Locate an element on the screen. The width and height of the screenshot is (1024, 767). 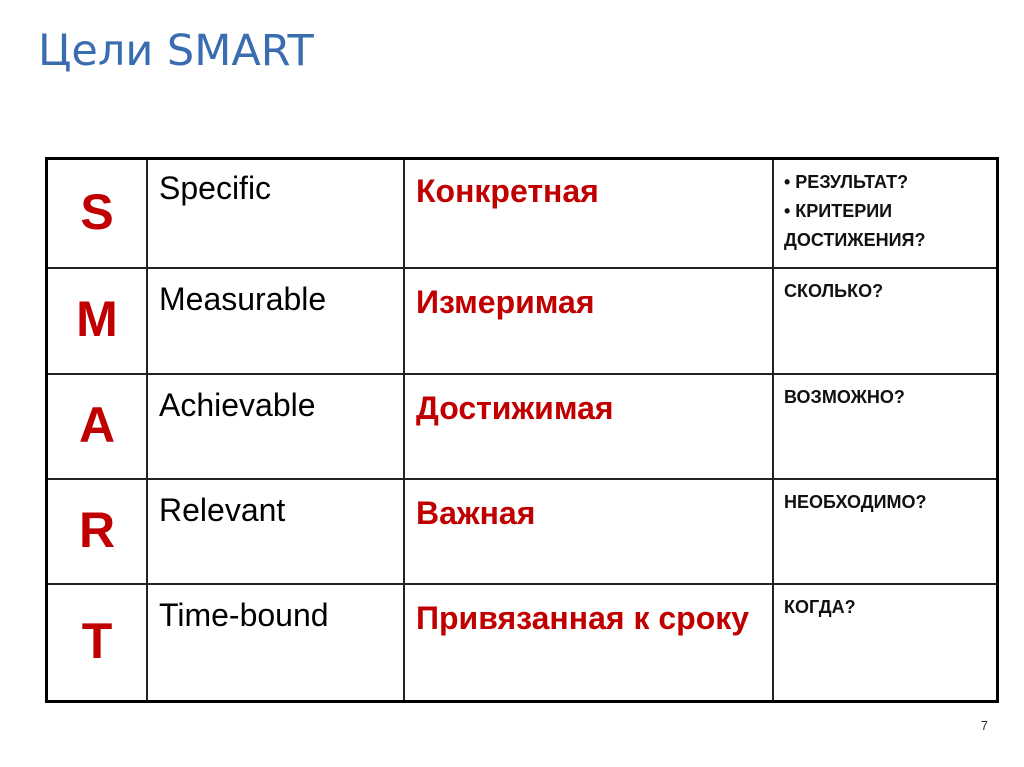
english-term: Specific is located at coordinates (275, 213).